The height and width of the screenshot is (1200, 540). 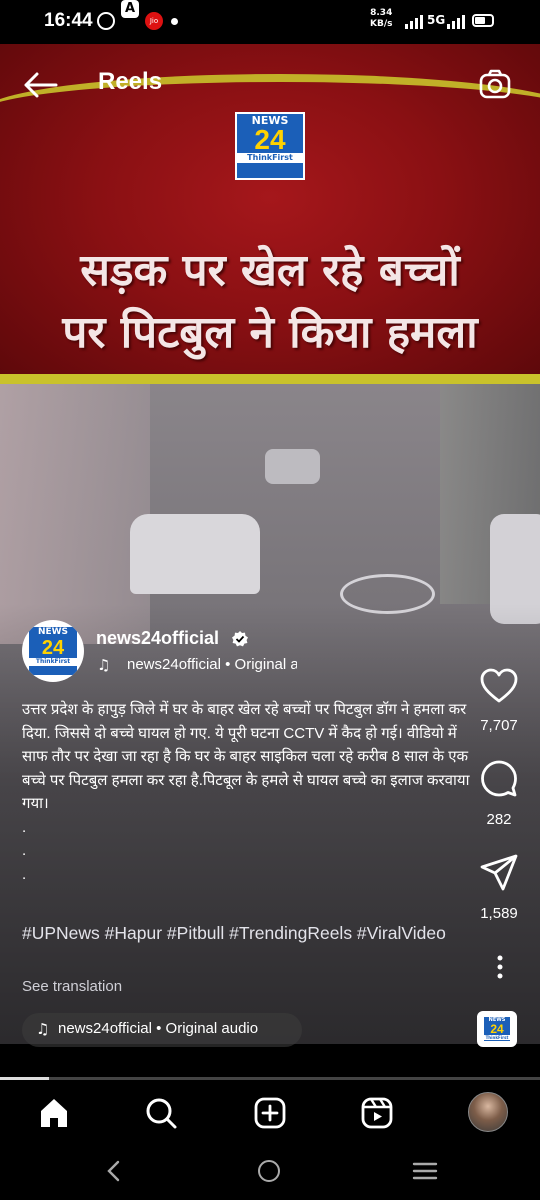 What do you see at coordinates (270, 158) in the screenshot?
I see `logo-line3: ThinkFirst` at bounding box center [270, 158].